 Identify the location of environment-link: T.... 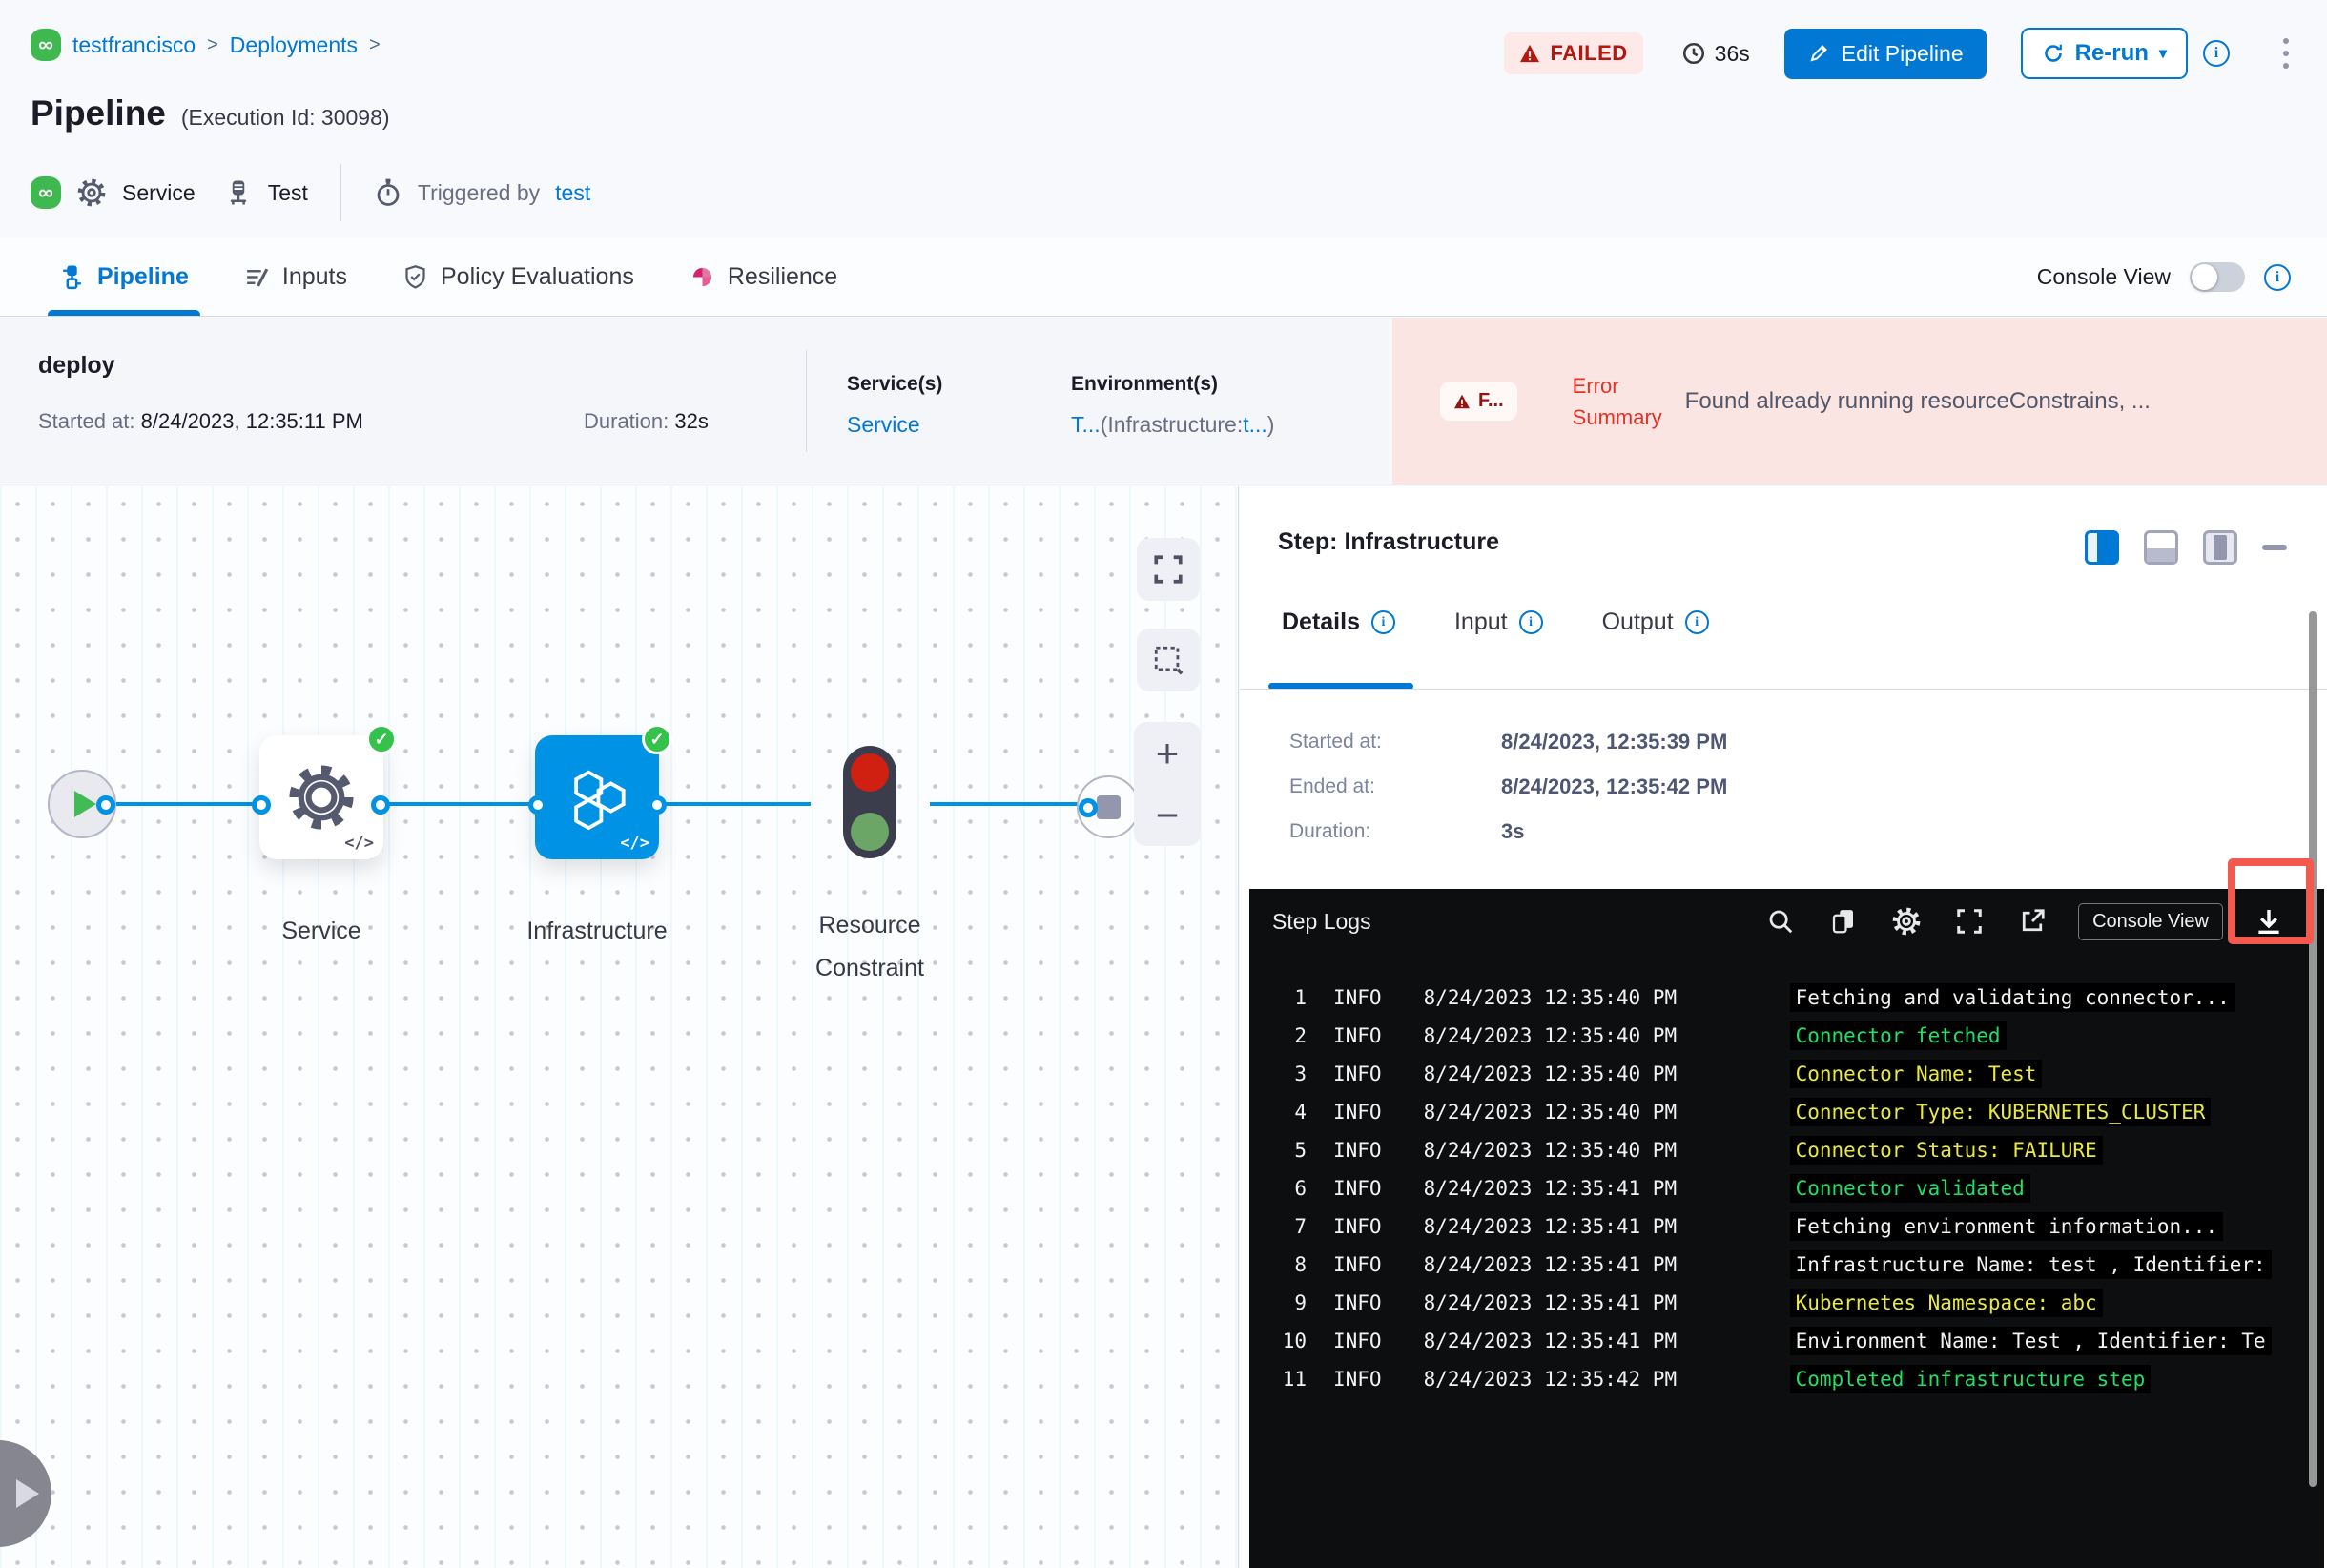
(1086, 424).